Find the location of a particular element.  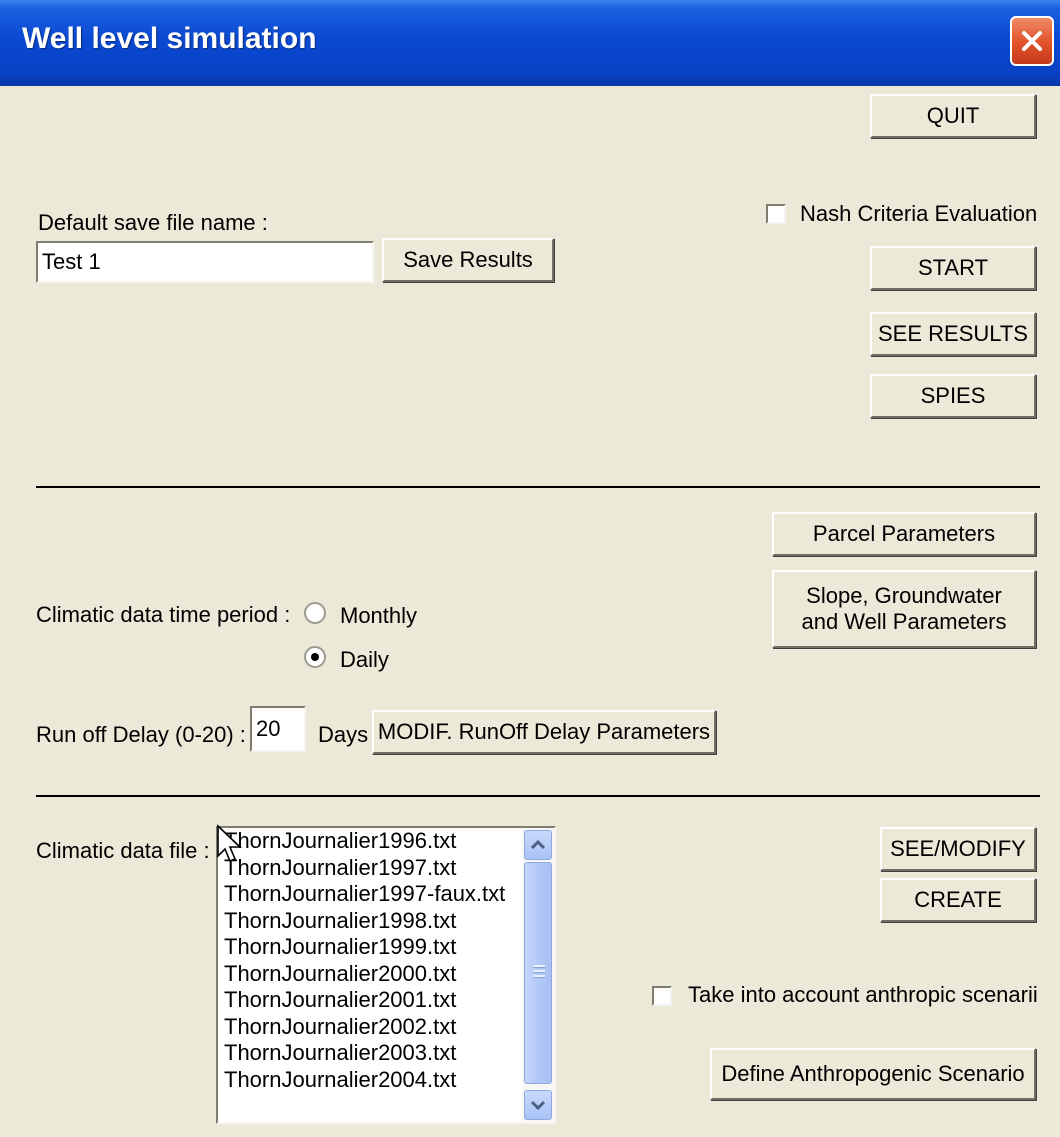

radio-monthly-label: Monthly is located at coordinates (379, 615).